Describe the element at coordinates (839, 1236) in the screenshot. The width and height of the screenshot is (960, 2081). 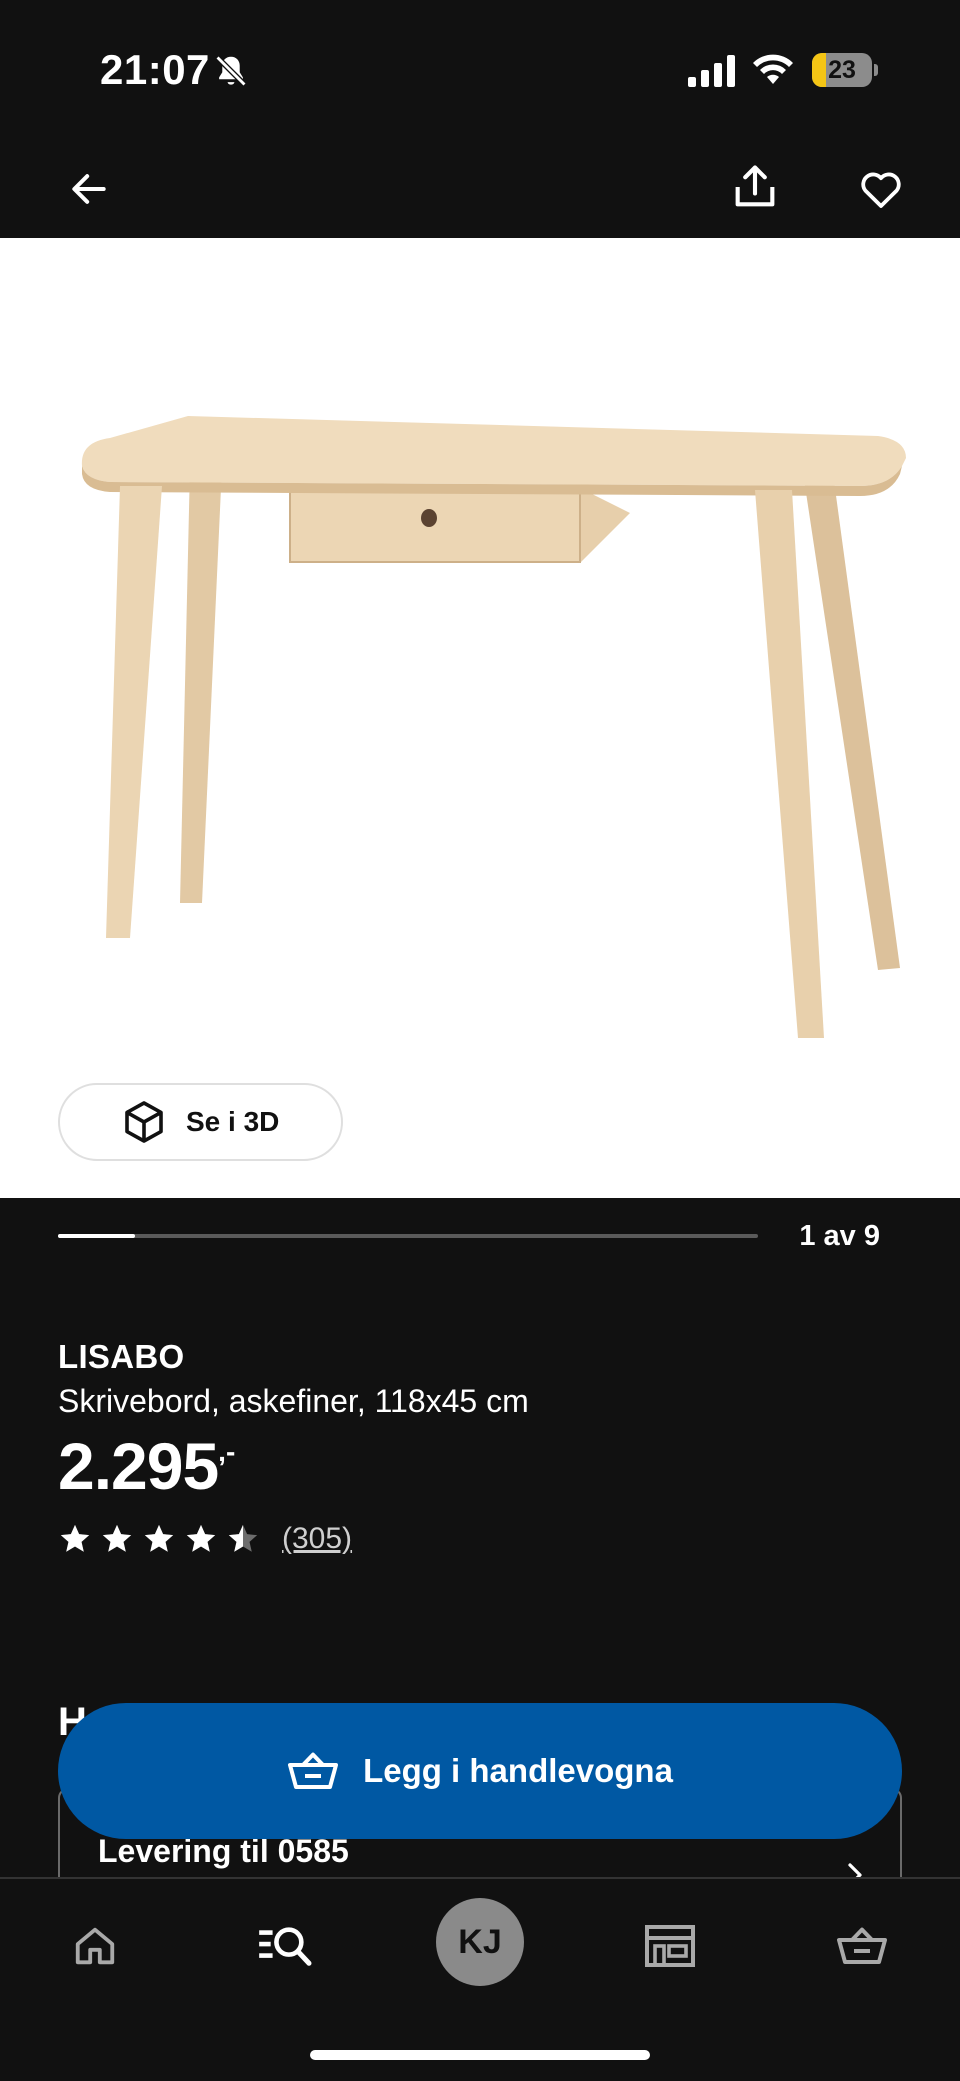
I see `carousel-counter: 1 av 9` at that location.